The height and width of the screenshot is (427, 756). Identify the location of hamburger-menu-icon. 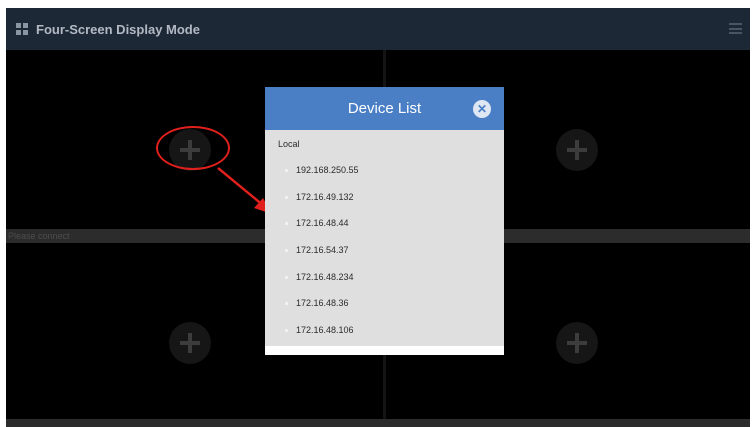
(735, 28).